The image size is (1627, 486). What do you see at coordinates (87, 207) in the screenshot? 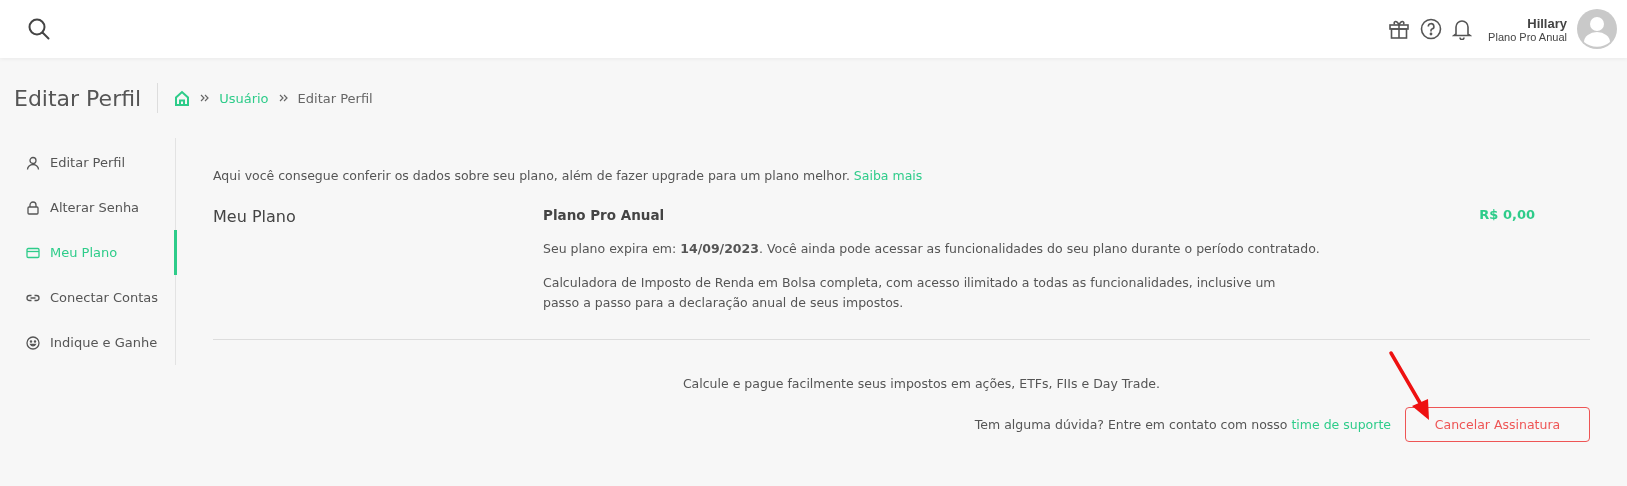
I see `sidebar-item: Alterar Senha` at bounding box center [87, 207].